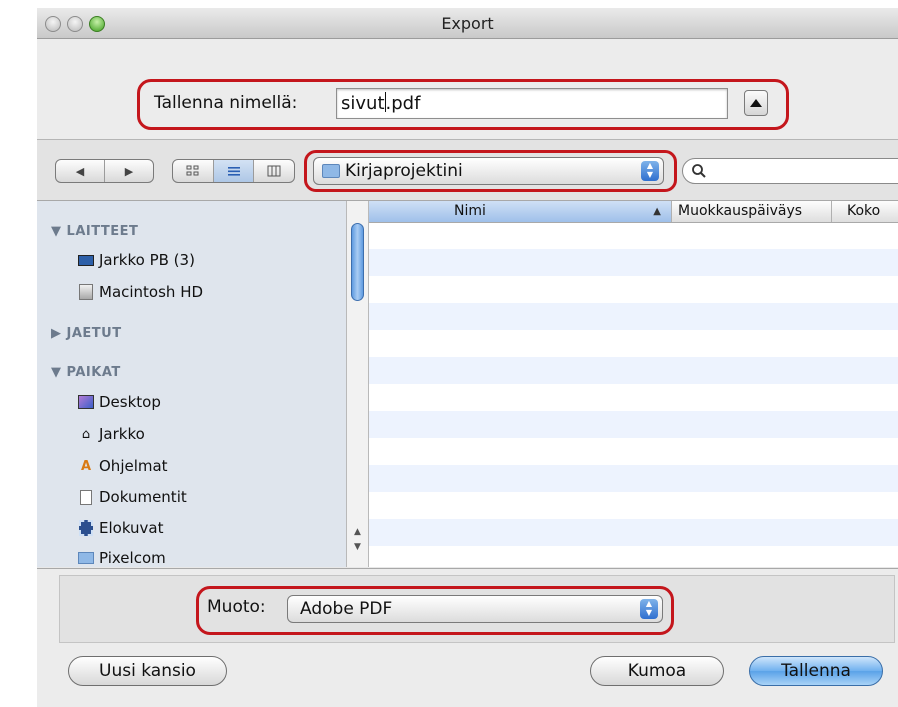  I want to click on file-list-header: Nimi ▲ Muokkauspäiväys Koko, so click(633, 212).